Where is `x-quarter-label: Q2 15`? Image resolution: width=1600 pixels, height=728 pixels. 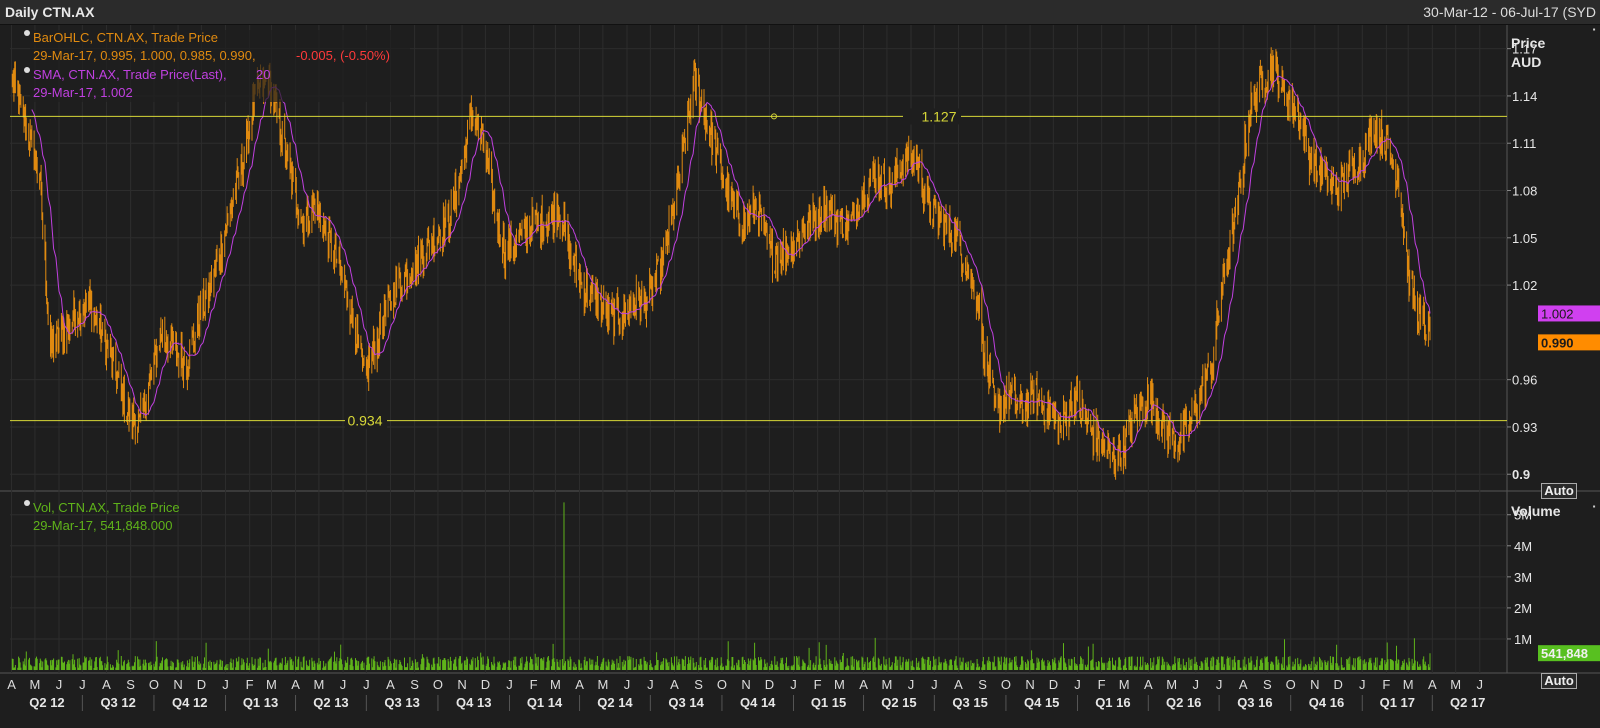
x-quarter-label: Q2 15 is located at coordinates (898, 702).